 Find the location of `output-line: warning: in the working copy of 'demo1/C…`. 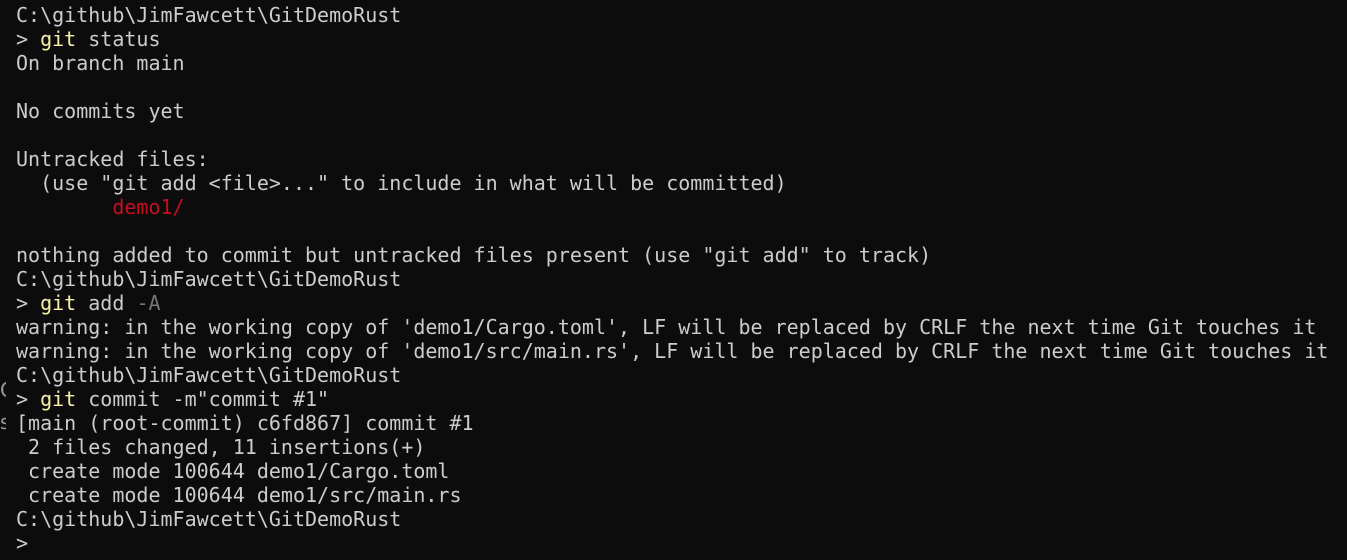

output-line: warning: in the working copy of 'demo1/C… is located at coordinates (666, 327).